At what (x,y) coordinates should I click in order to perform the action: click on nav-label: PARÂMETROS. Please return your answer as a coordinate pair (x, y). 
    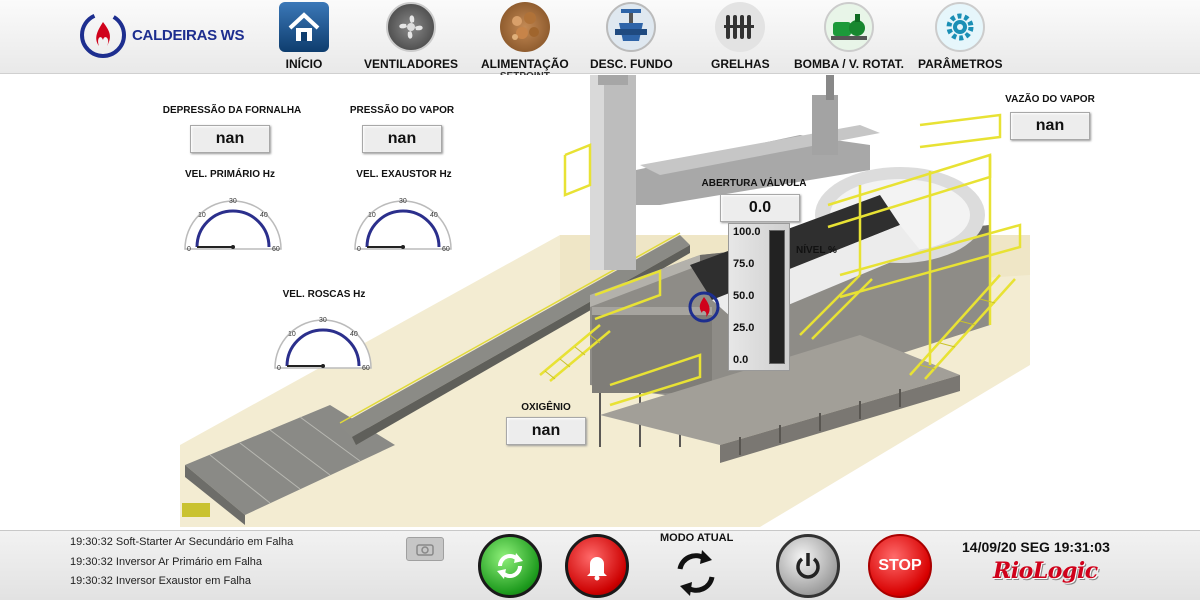
    Looking at the image, I should click on (960, 64).